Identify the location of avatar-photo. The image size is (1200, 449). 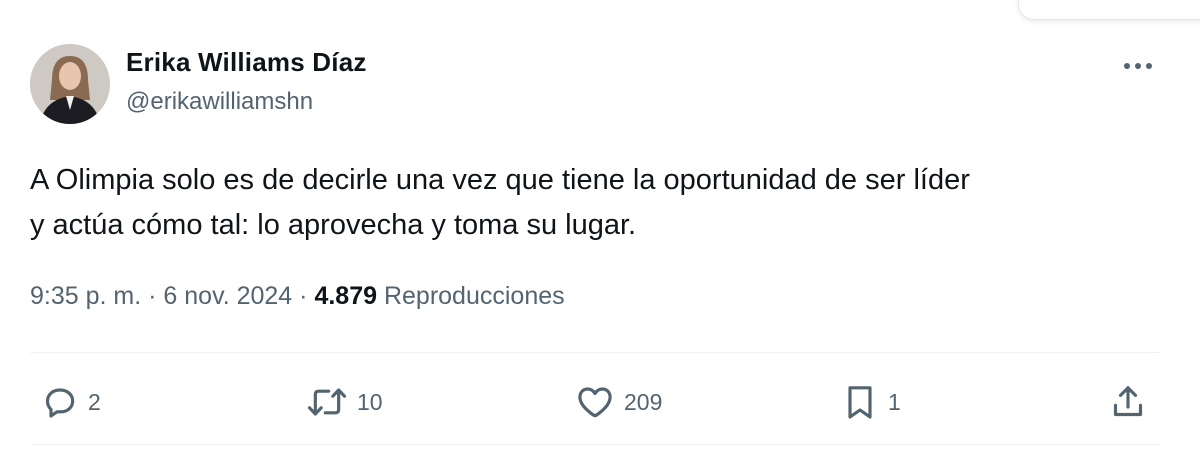
(70, 84).